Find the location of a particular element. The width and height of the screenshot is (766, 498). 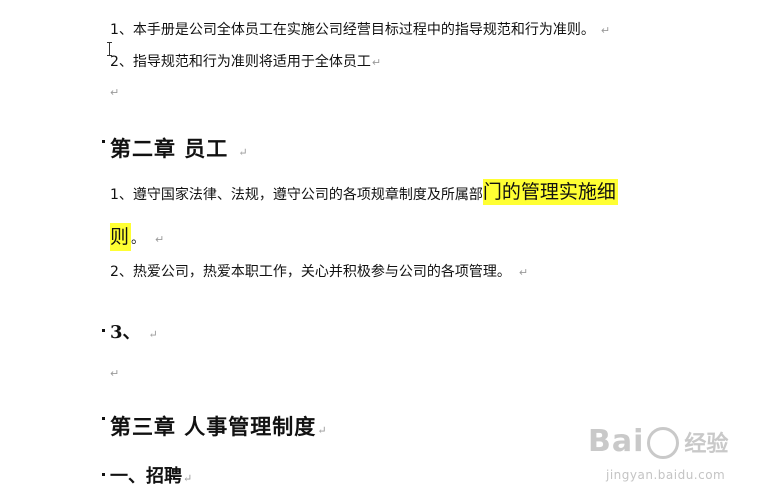

baidu-jingyan-watermark: Bai 经验 is located at coordinates (658, 443).